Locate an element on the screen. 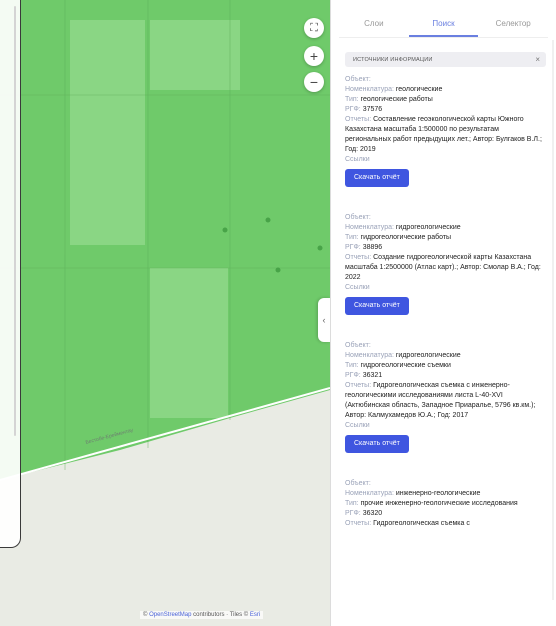  chevron-left-icon: ‹ is located at coordinates (324, 320).